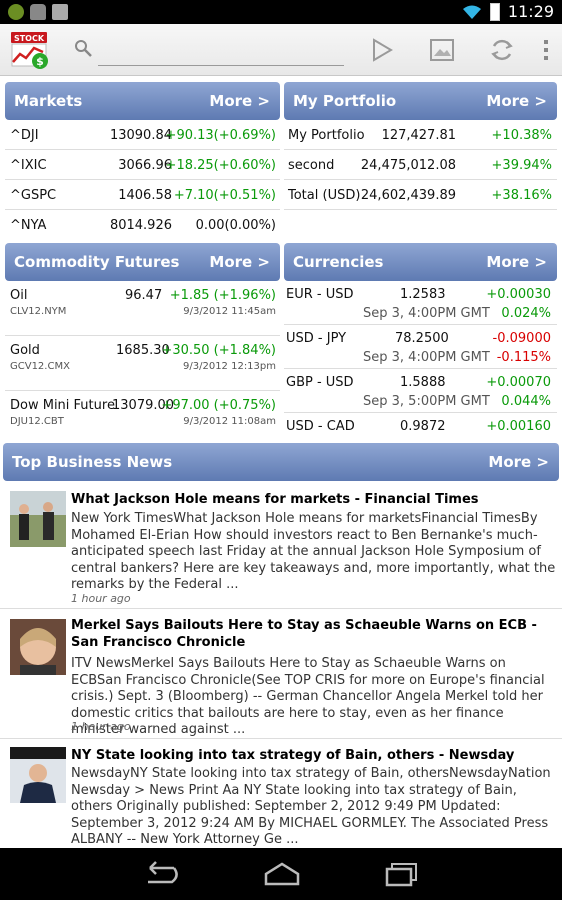  Describe the element at coordinates (229, 366) in the screenshot. I see `commodity-time: 9/3/2012 12:13pm` at that location.